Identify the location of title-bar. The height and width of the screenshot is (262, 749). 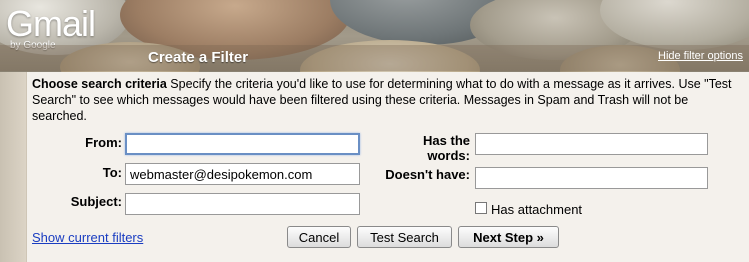
(374, 58).